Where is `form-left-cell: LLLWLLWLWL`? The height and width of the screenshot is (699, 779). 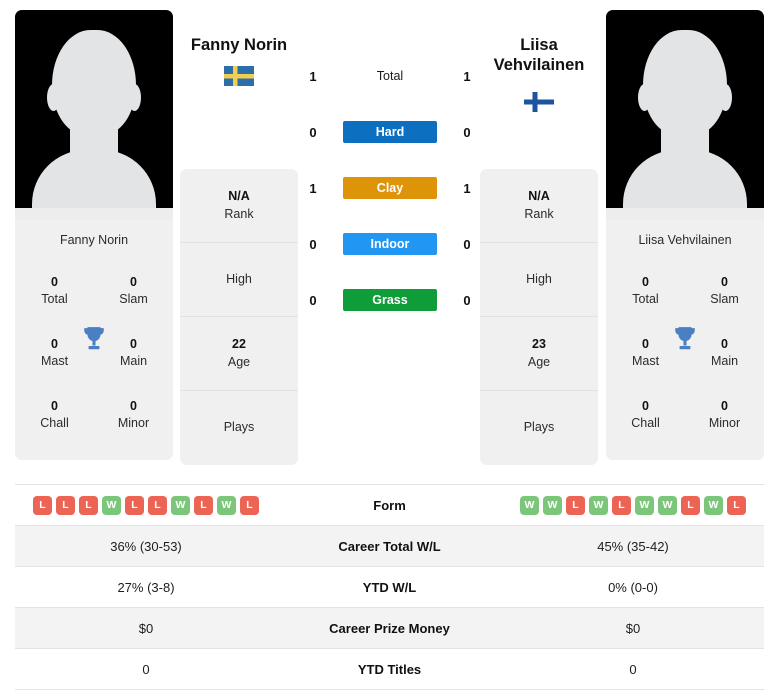
form-left-cell: LLLWLLWLWL is located at coordinates (146, 505).